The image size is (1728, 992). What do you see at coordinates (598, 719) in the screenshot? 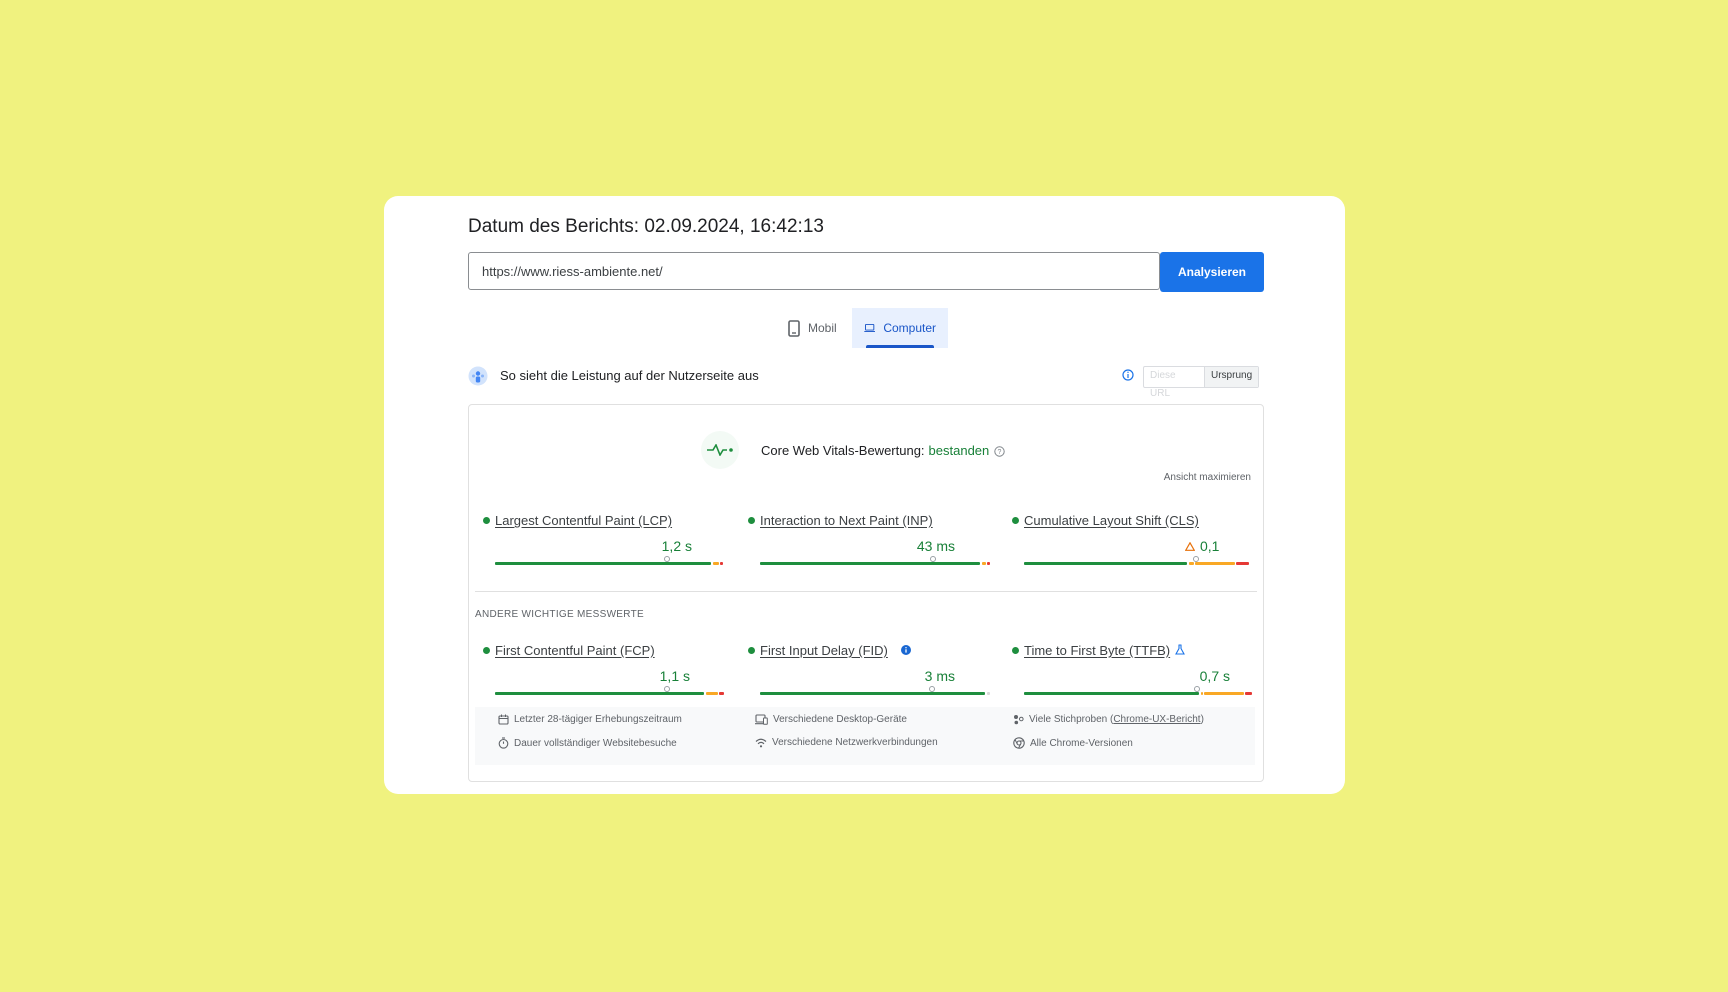
I see `footer-period-text: Letzter 28-tägiger Erhebungszeitraum` at bounding box center [598, 719].